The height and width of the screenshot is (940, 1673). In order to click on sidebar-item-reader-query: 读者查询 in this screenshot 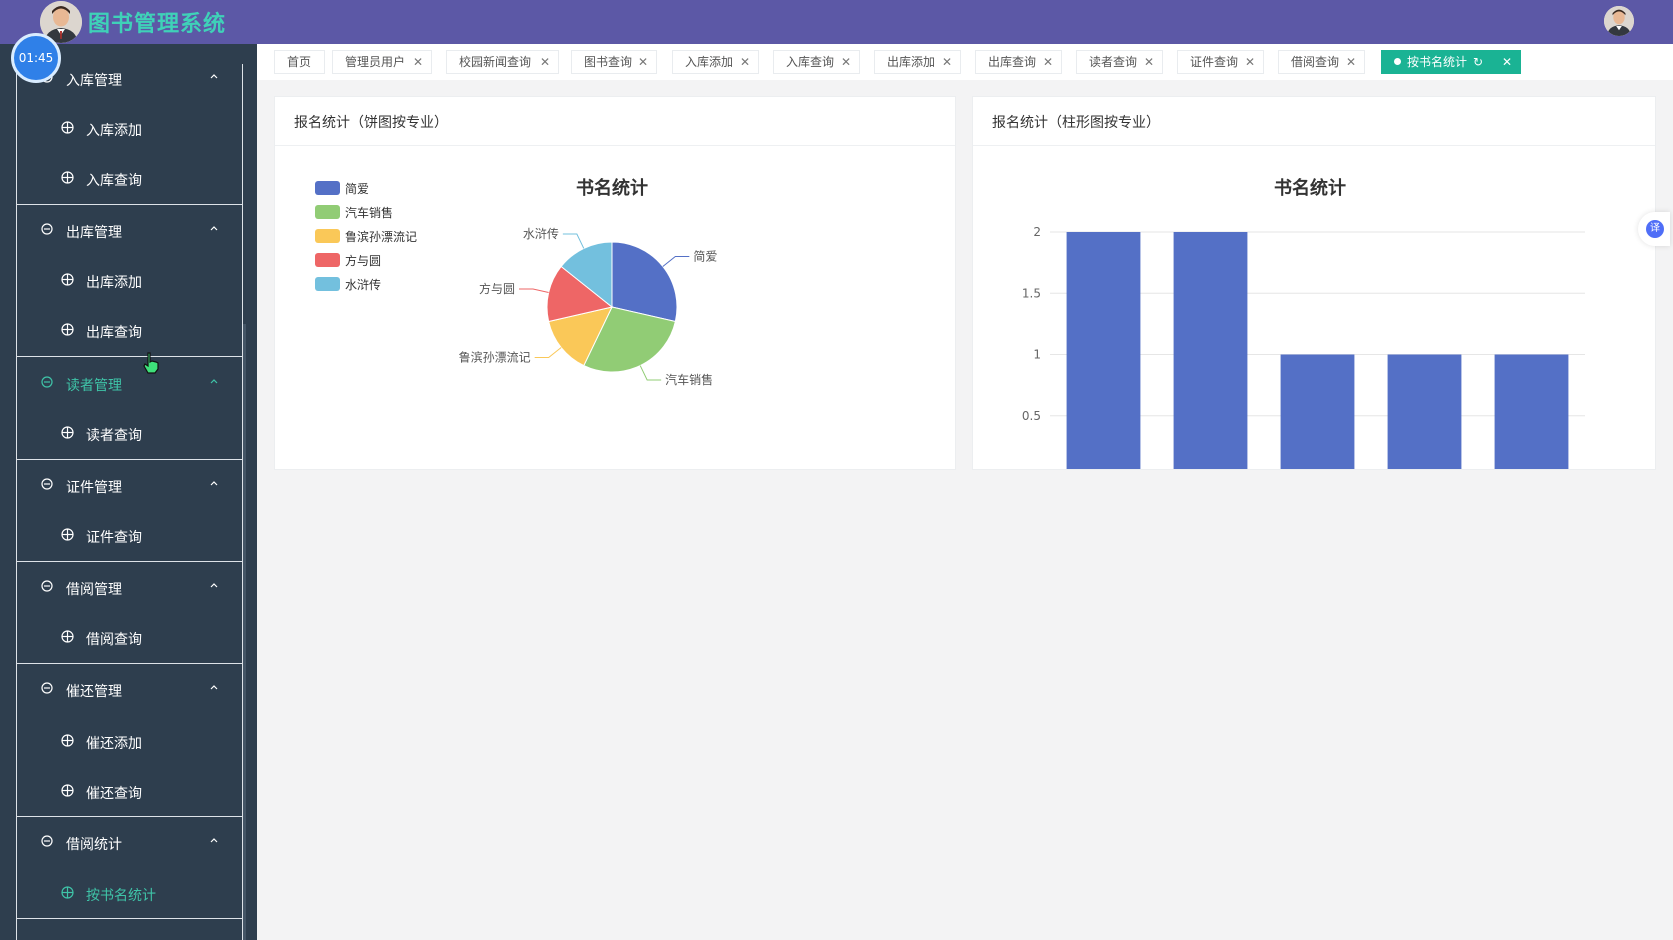, I will do `click(129, 434)`.